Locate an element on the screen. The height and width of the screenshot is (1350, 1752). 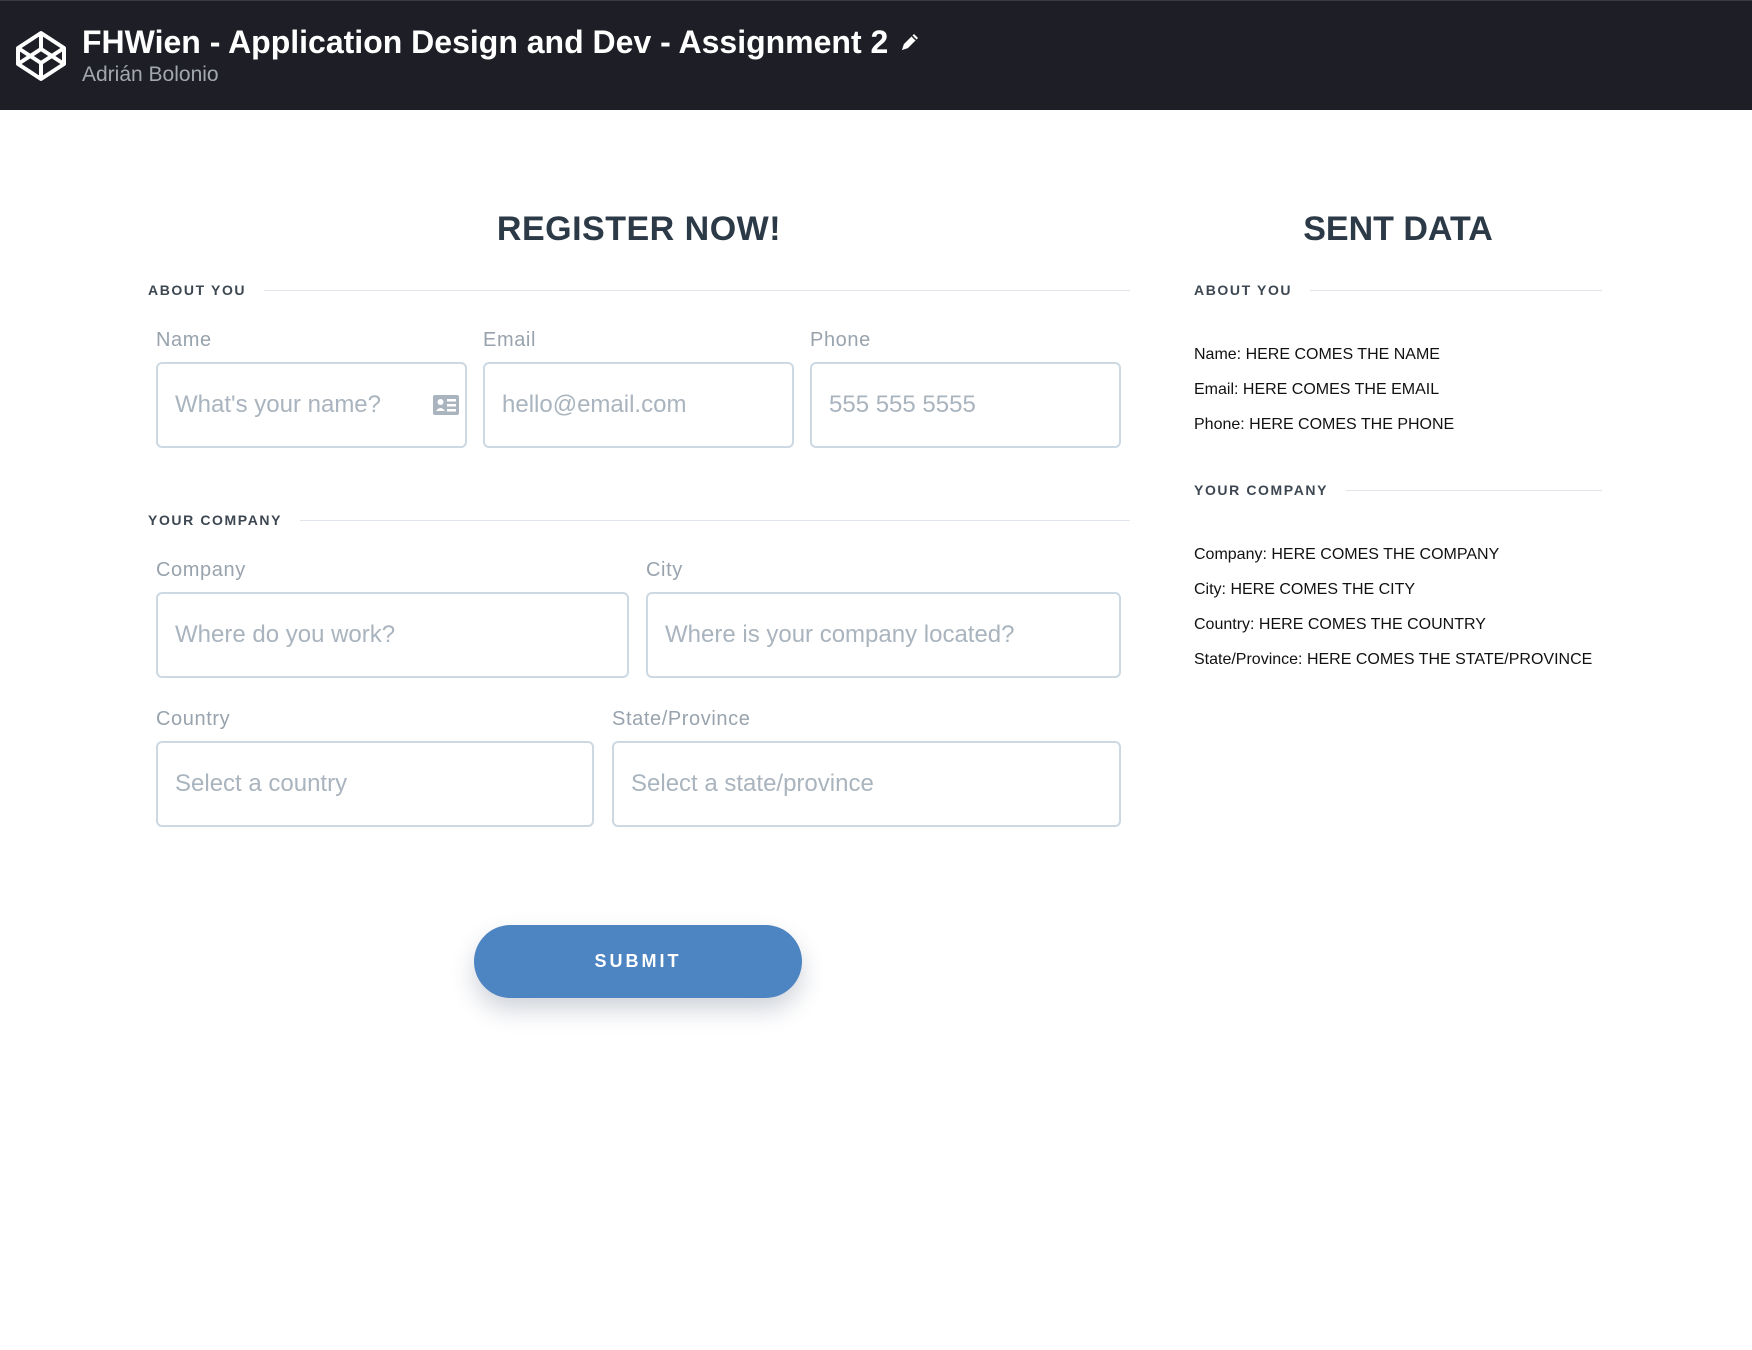
phone-input: 555 555 5555 is located at coordinates (965, 405).